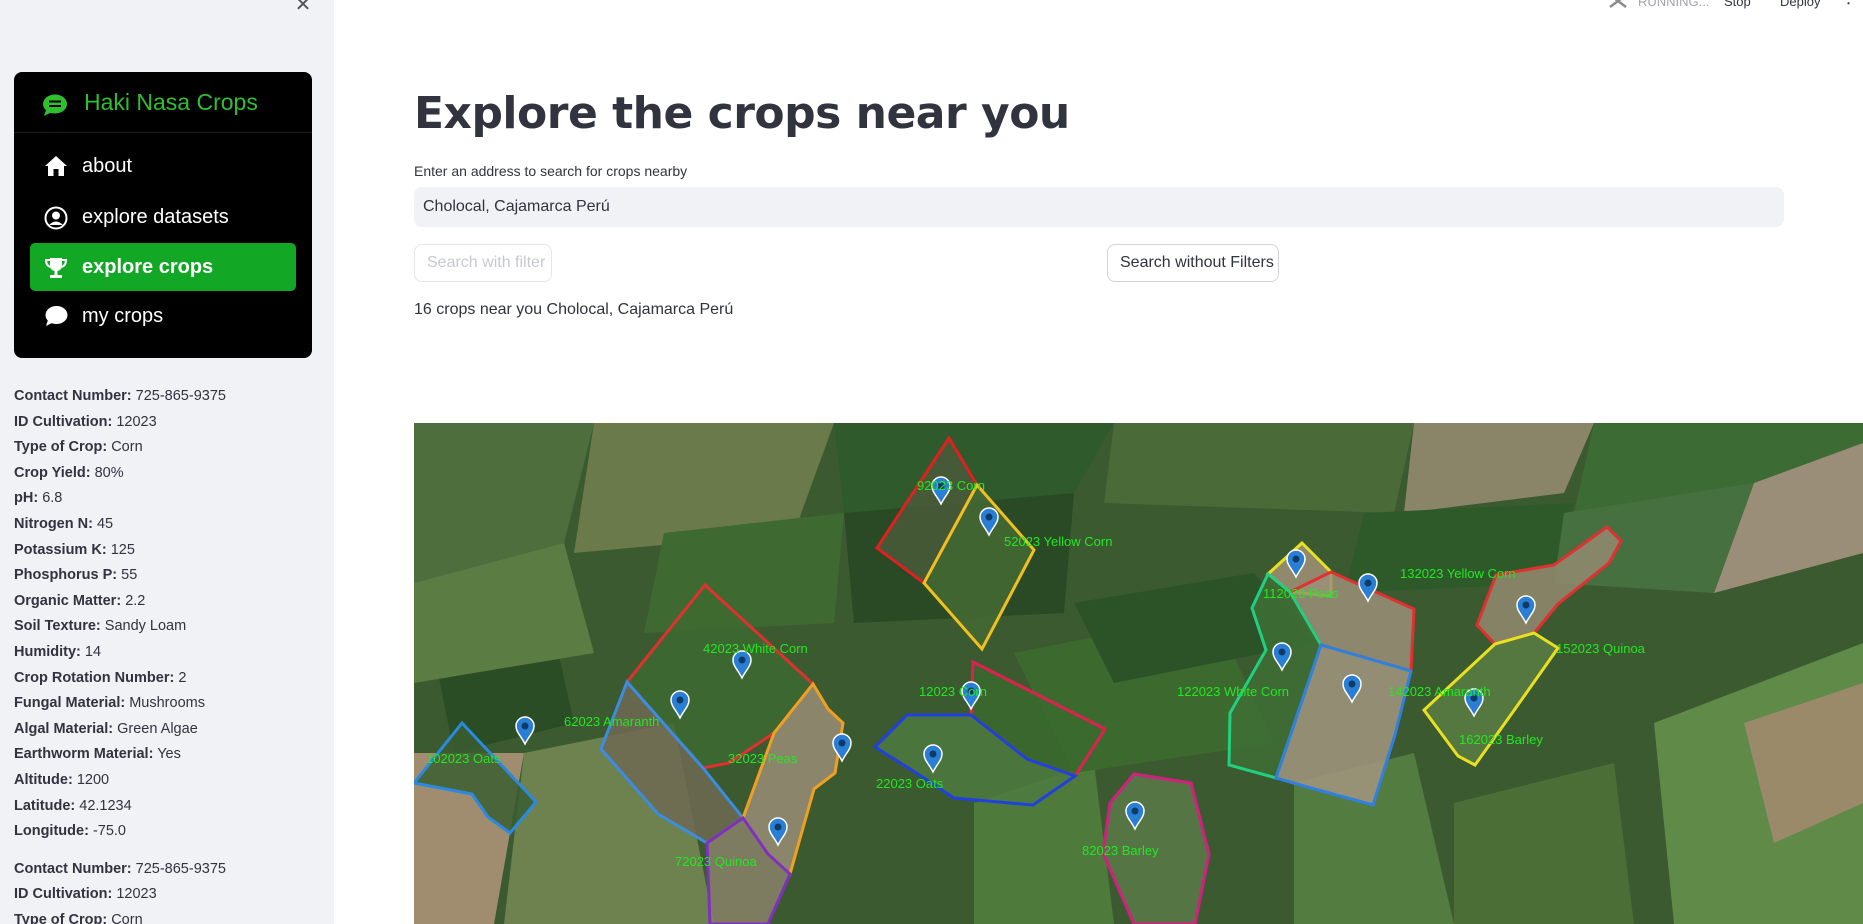 Image resolution: width=1863 pixels, height=924 pixels. What do you see at coordinates (1301, 593) in the screenshot?
I see `plot-label: 112023 Peas` at bounding box center [1301, 593].